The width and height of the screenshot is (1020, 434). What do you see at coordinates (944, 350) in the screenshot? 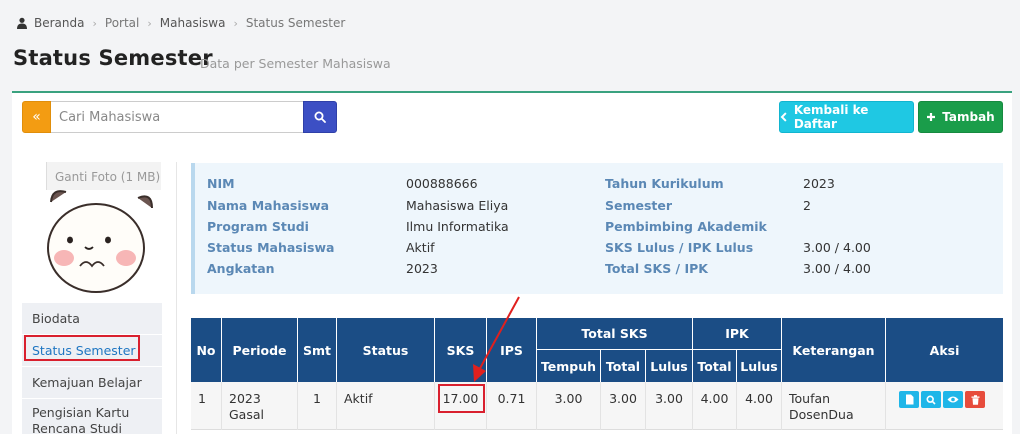
I see `th-aksi: Aksi` at bounding box center [944, 350].